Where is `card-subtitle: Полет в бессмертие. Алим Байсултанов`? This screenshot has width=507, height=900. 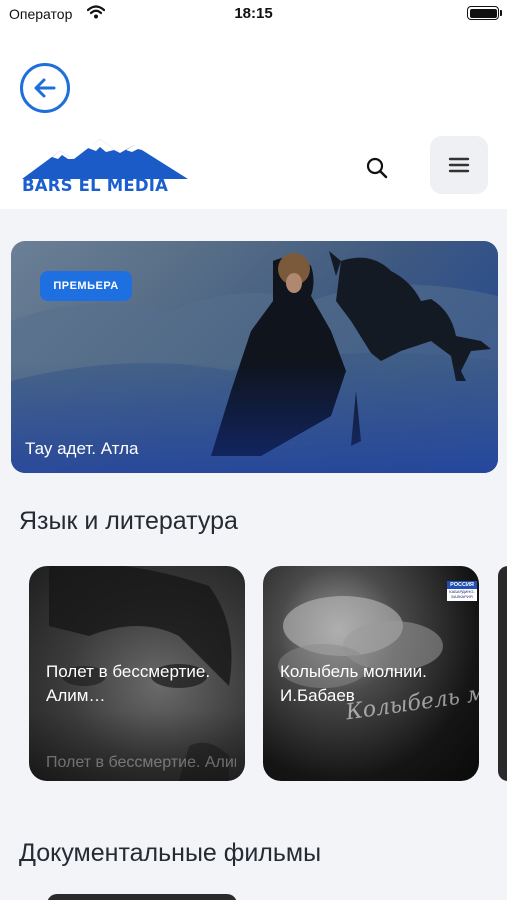
card-subtitle: Полет в бессмертие. Алим Байсултанов is located at coordinates (141, 762).